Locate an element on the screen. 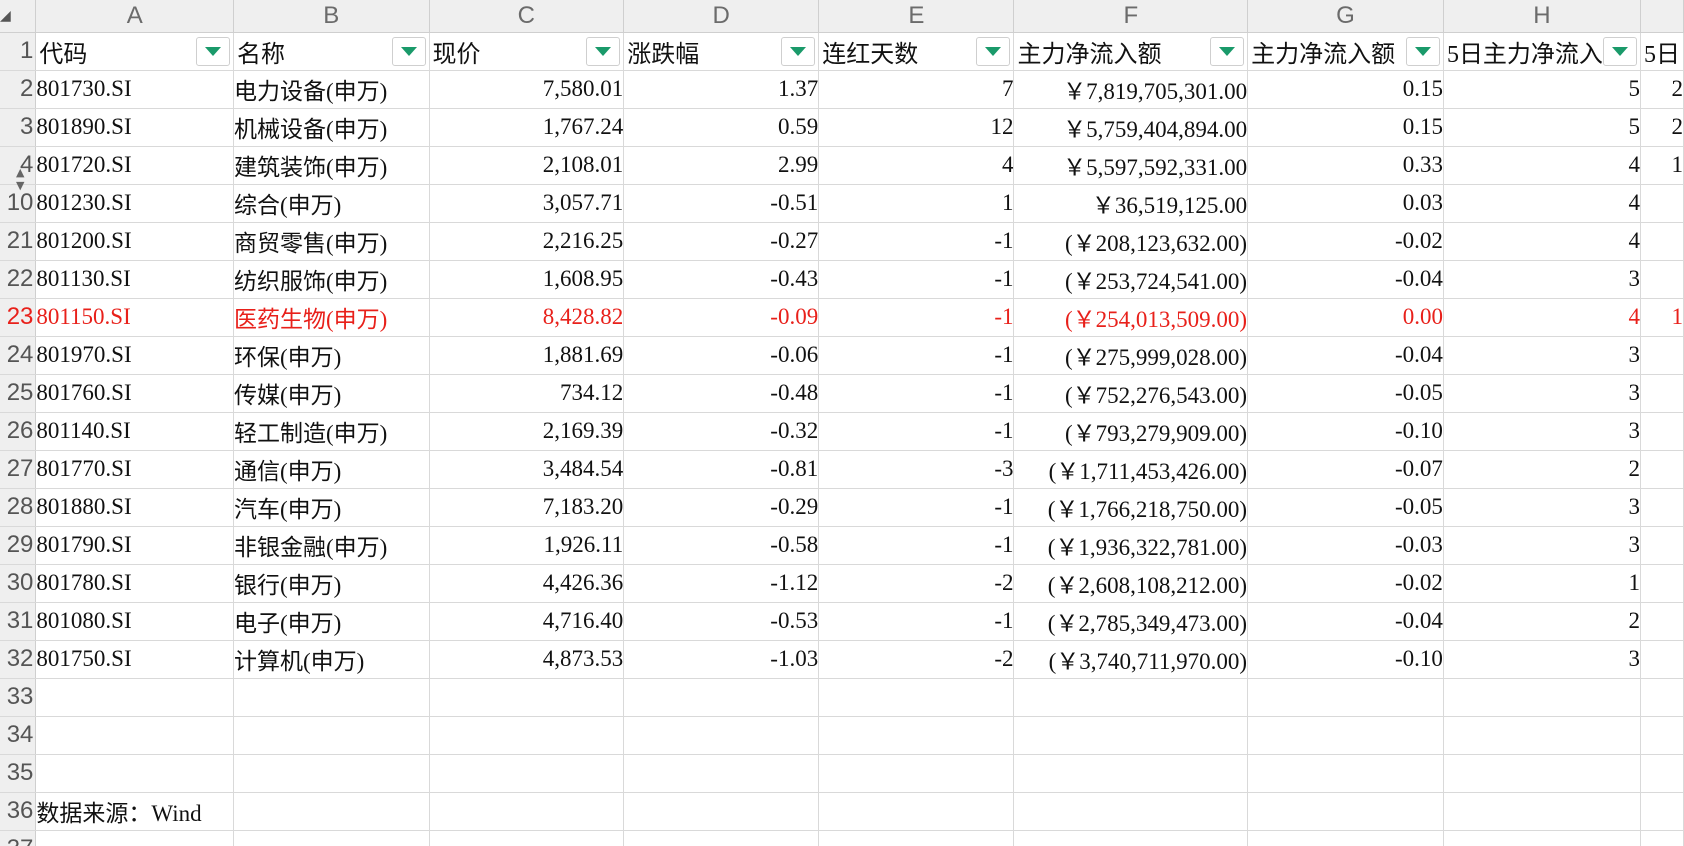 The width and height of the screenshot is (1684, 846). cell-inflow: ￥7,819,705,301.00 is located at coordinates (1131, 89).